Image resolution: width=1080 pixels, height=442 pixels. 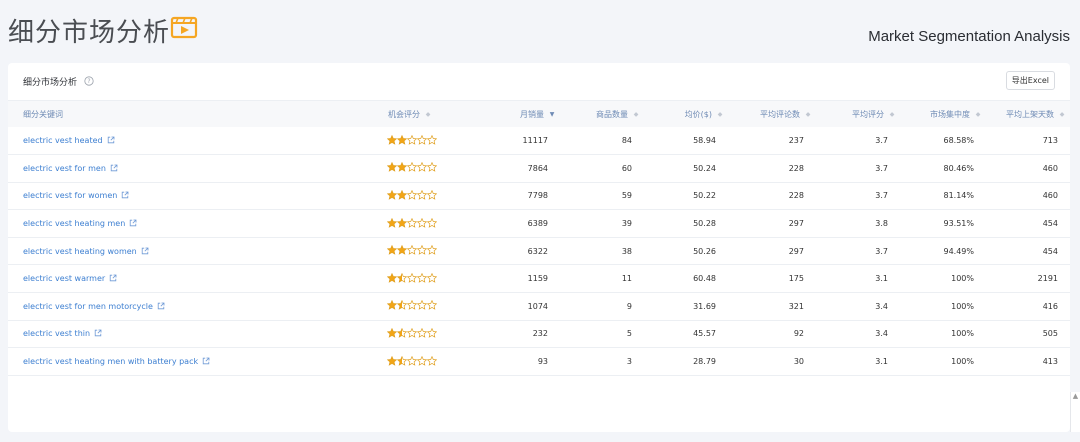 What do you see at coordinates (178, 141) in the screenshot?
I see `keyword-cell: electric vest heated` at bounding box center [178, 141].